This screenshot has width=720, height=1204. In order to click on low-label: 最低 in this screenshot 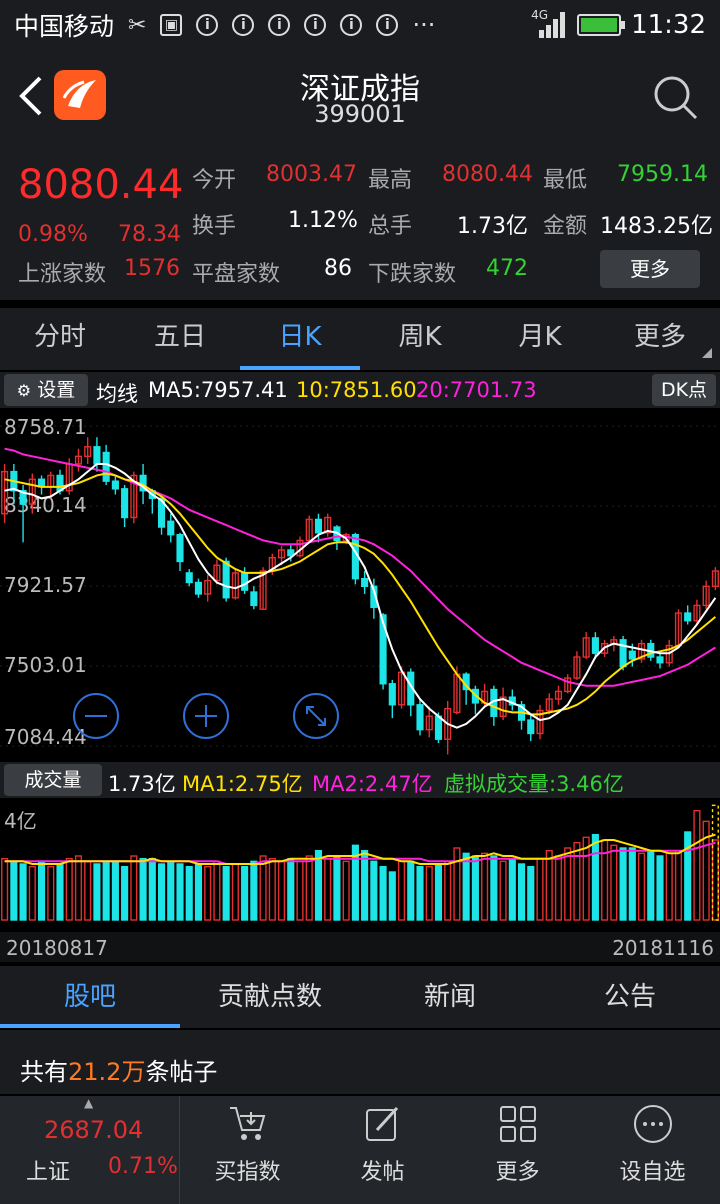, I will do `click(565, 180)`.